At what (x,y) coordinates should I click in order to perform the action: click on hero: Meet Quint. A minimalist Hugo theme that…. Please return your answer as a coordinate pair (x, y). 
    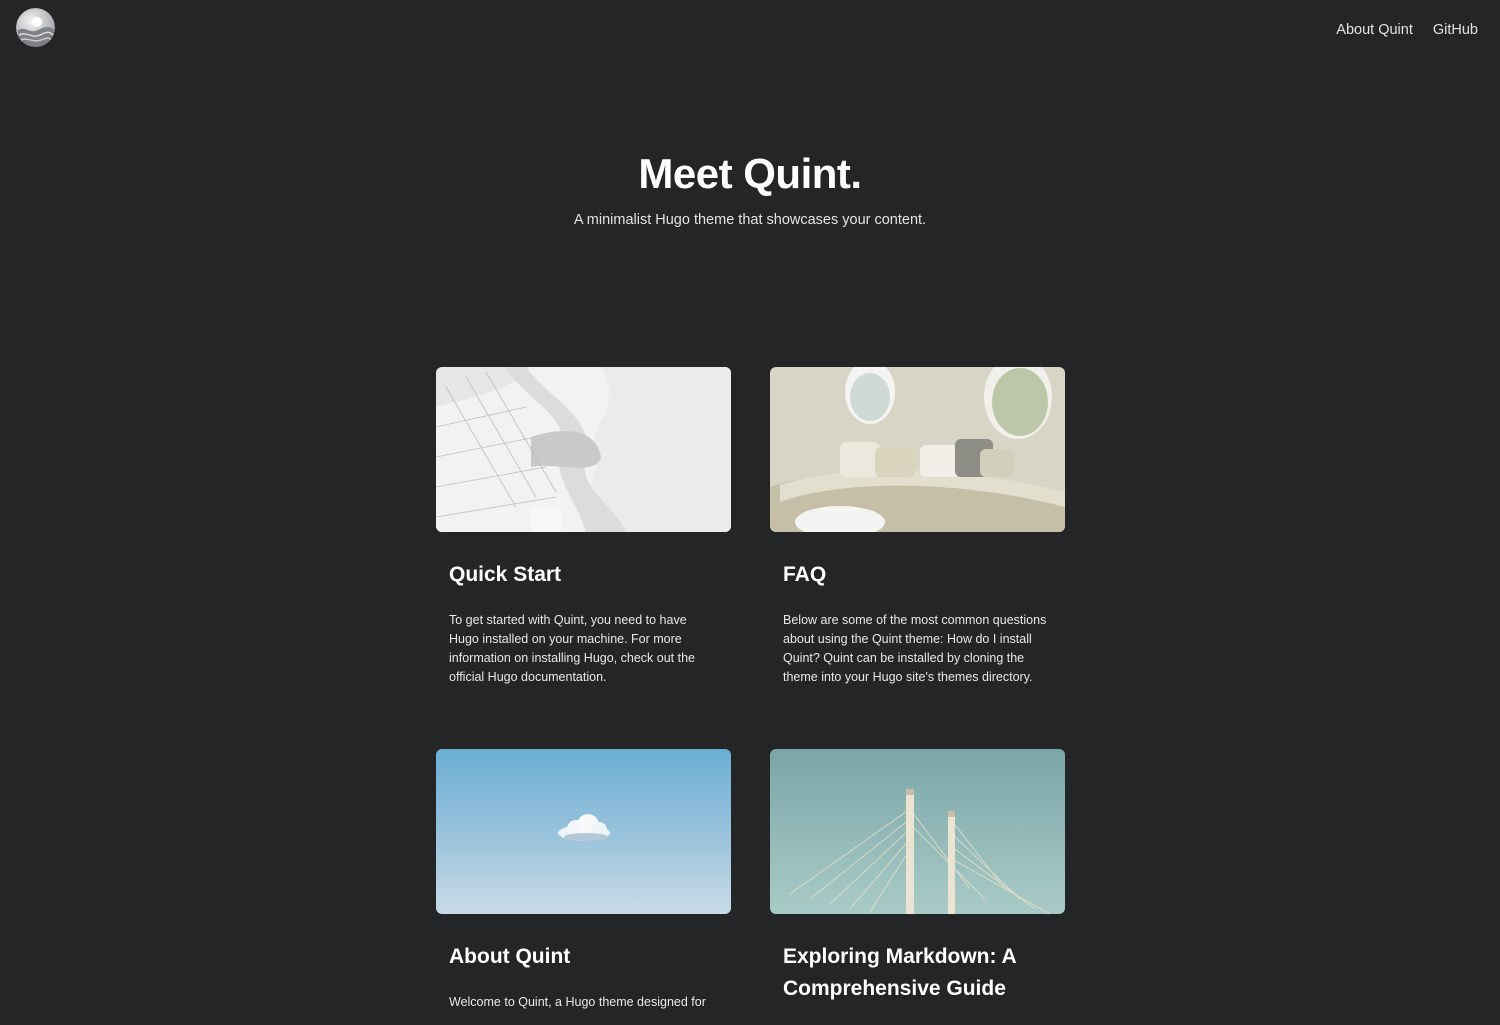
    Looking at the image, I should click on (750, 189).